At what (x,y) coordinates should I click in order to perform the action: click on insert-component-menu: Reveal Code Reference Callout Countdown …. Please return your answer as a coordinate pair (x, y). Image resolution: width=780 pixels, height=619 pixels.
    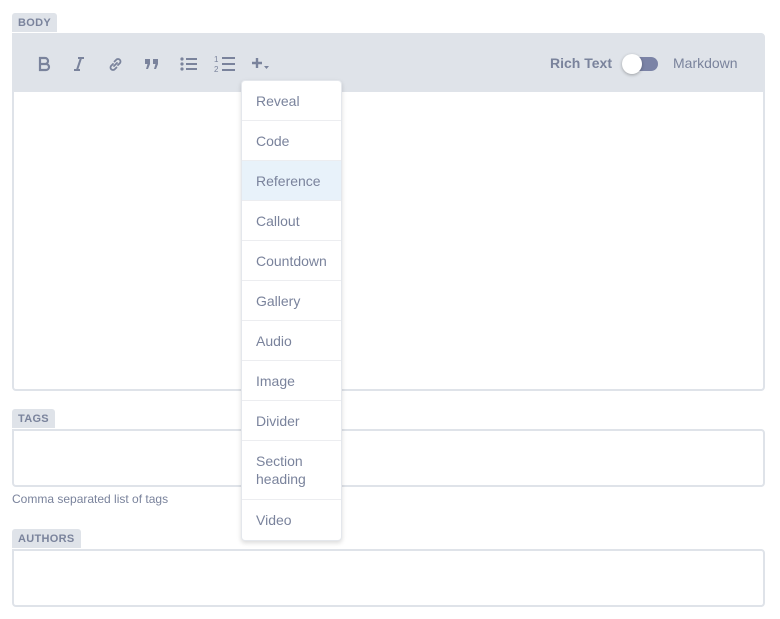
    Looking at the image, I should click on (291, 310).